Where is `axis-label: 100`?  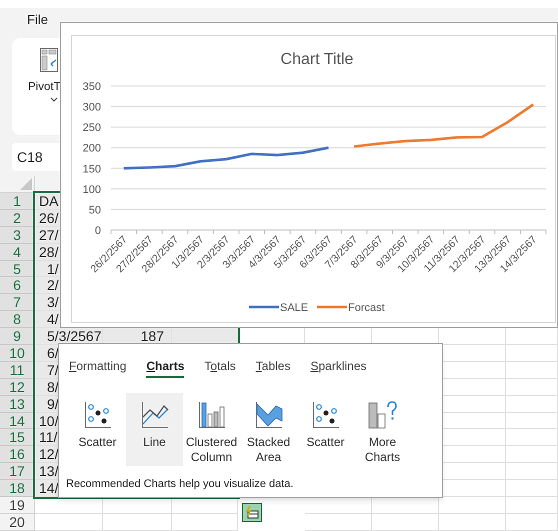 axis-label: 100 is located at coordinates (91, 190).